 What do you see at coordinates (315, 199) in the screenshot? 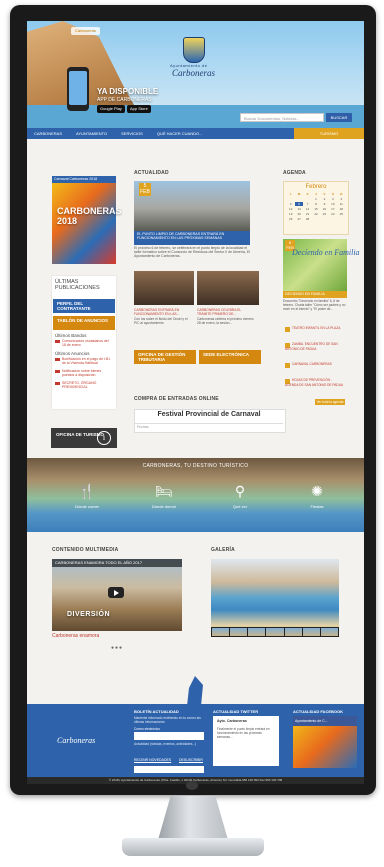
I see `calendar-day: 1` at bounding box center [315, 199].